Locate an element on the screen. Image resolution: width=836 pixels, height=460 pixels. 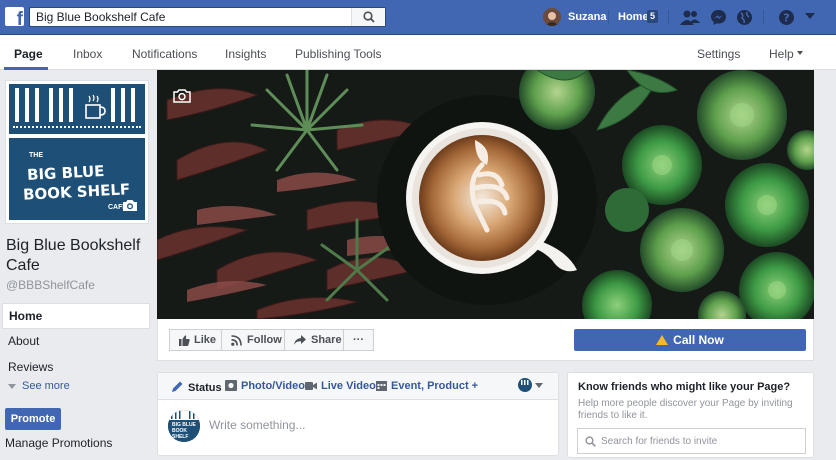
composer-tab-live-label: Live Video is located at coordinates (348, 386).